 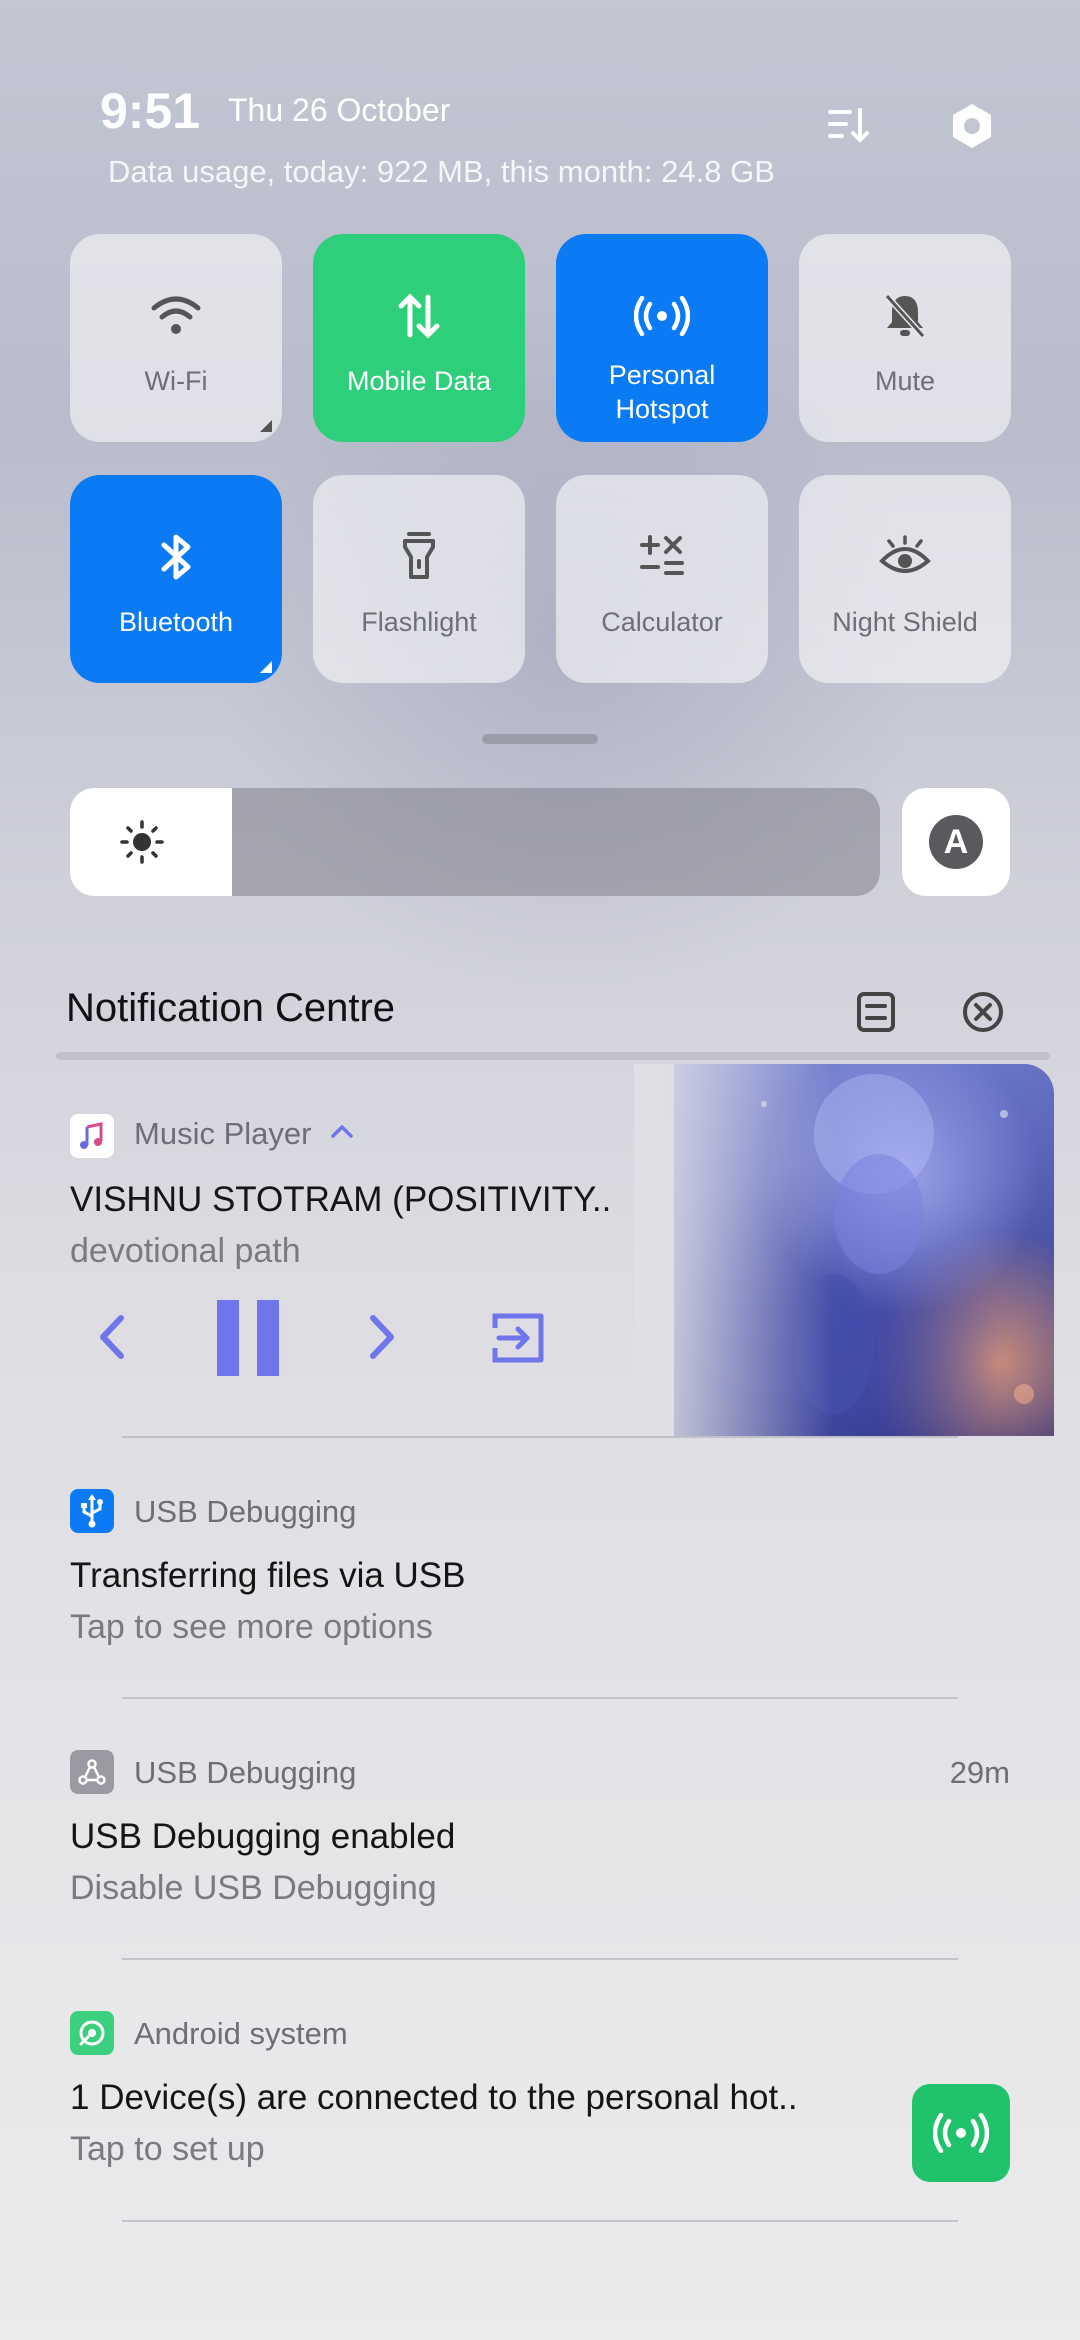 I want to click on clock: 9:51, so click(x=150, y=111).